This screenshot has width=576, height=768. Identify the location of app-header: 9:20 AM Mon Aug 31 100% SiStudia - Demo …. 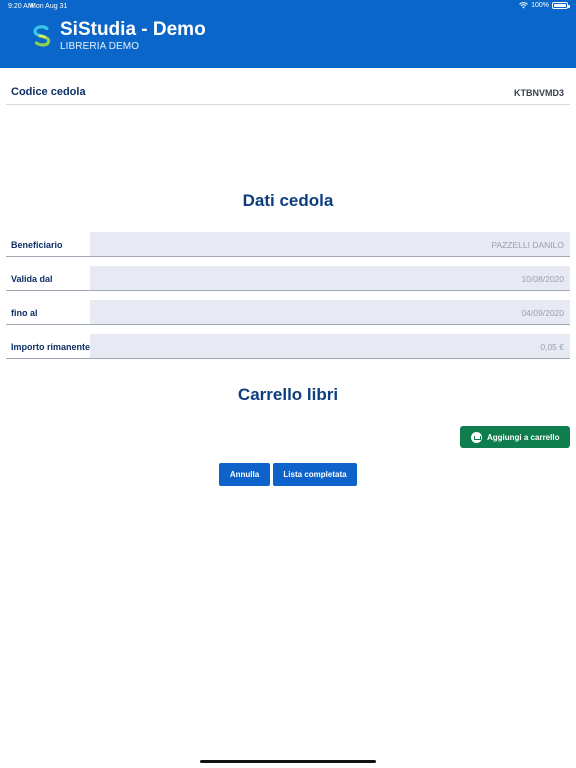
(288, 34).